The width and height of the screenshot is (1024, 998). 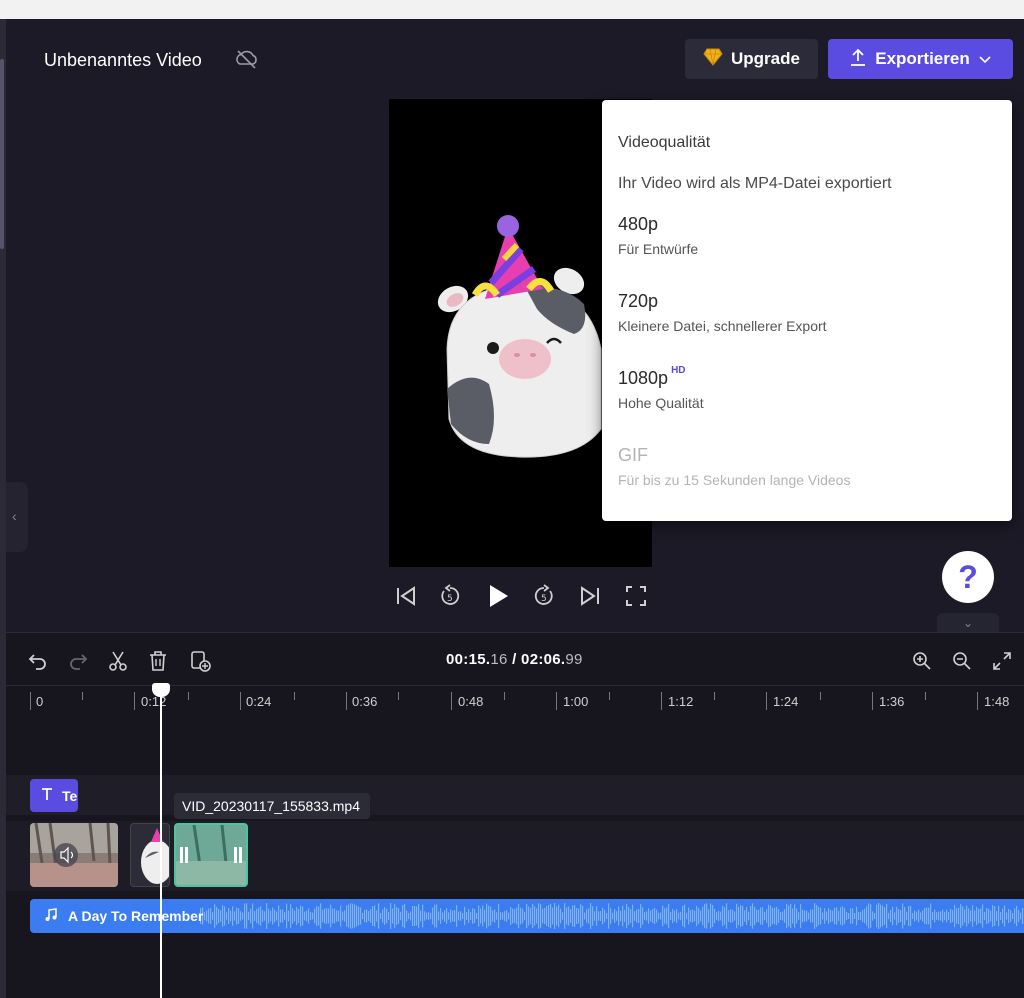 I want to click on trash-icon, so click(x=158, y=661).